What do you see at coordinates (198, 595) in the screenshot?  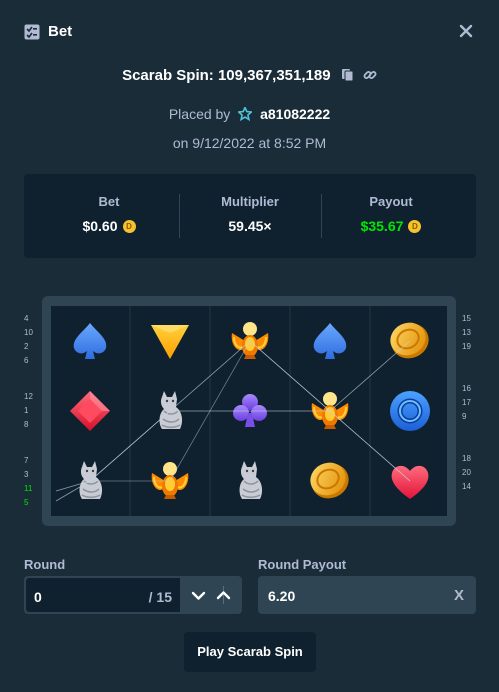 I see `chevron-down-icon` at bounding box center [198, 595].